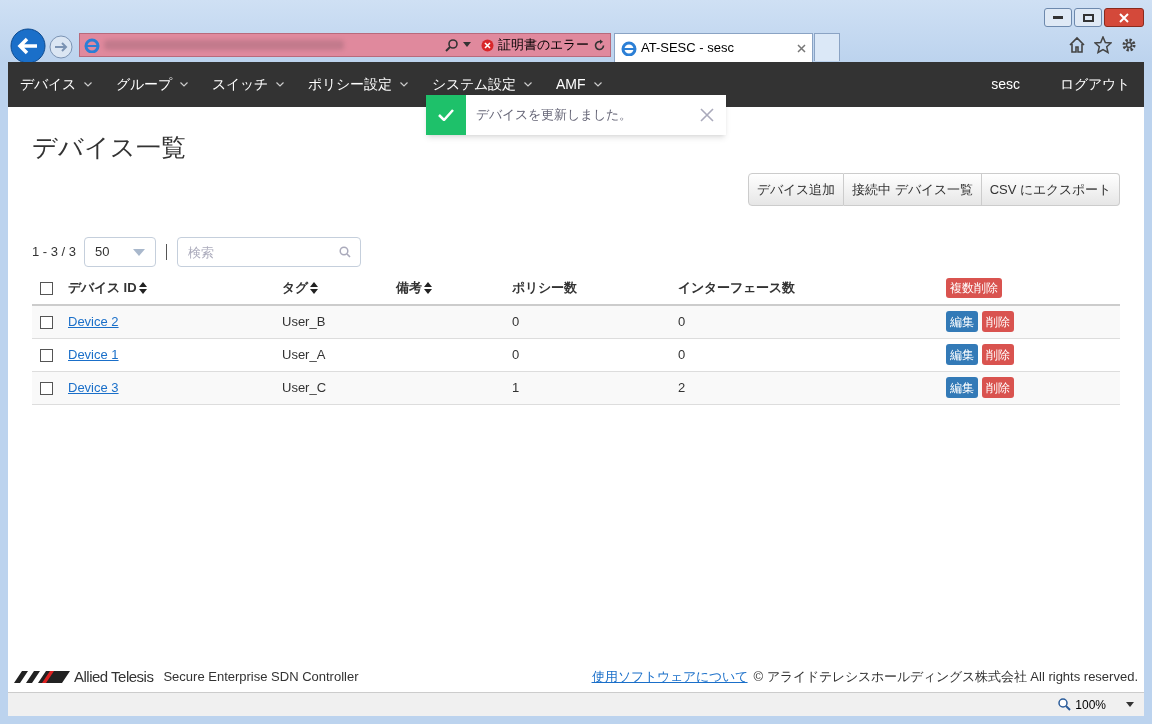 This screenshot has height=724, width=1152. Describe the element at coordinates (543, 45) in the screenshot. I see `certificate-error-text: 証明書のエラー` at that location.